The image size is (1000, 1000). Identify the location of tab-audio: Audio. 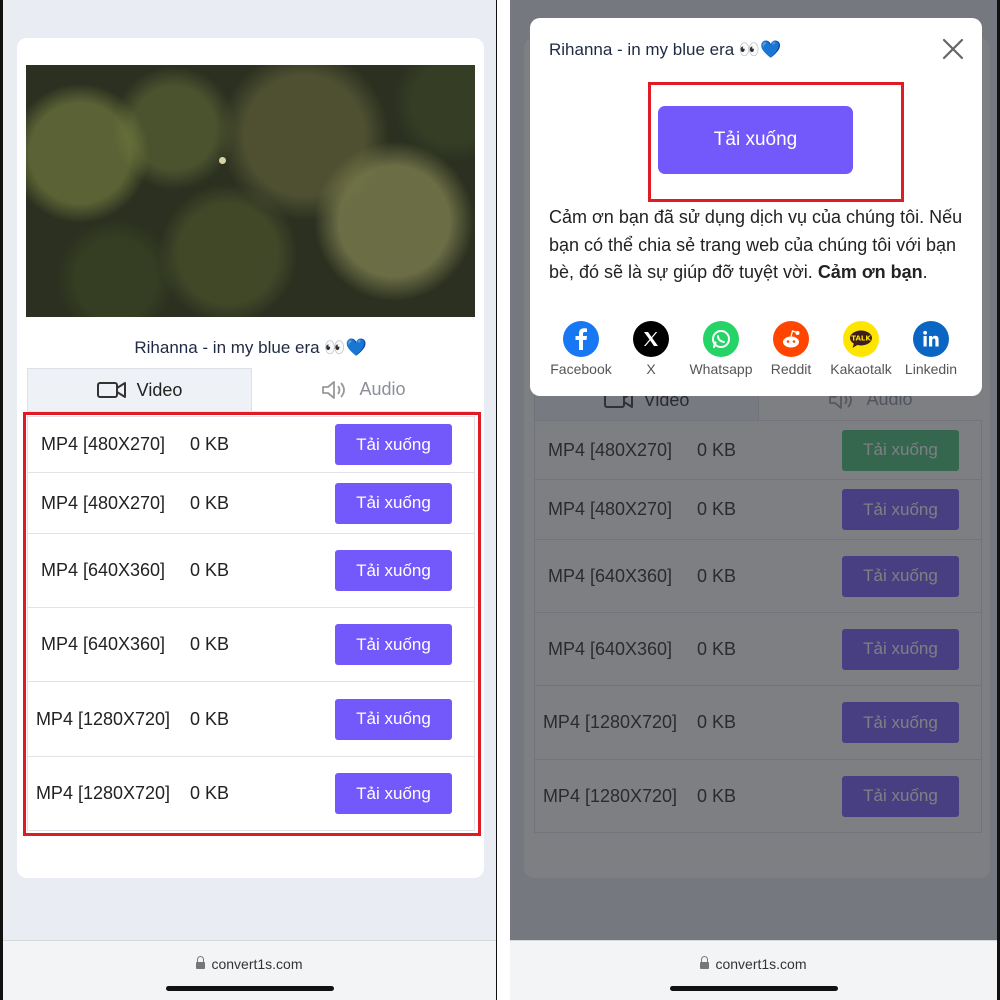
(363, 389).